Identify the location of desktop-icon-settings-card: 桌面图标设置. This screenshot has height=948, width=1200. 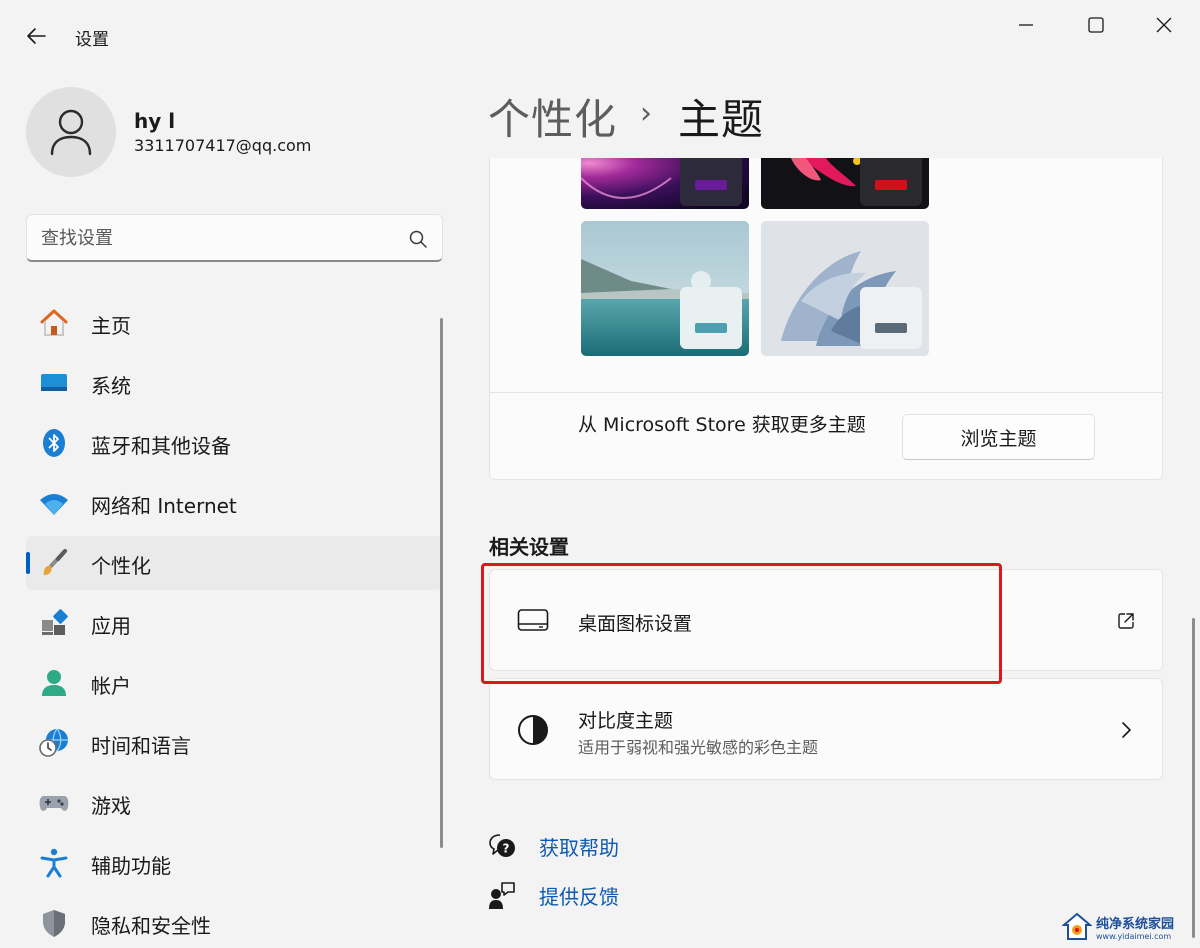
(826, 620).